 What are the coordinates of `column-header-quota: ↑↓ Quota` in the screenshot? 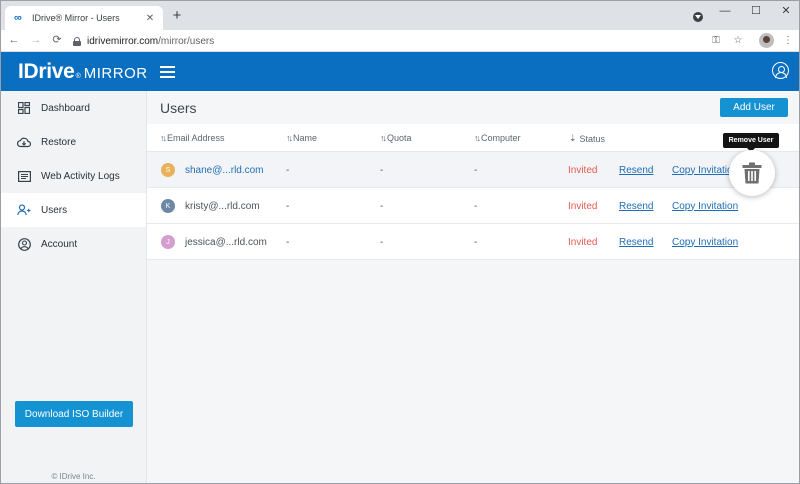 It's located at (396, 138).